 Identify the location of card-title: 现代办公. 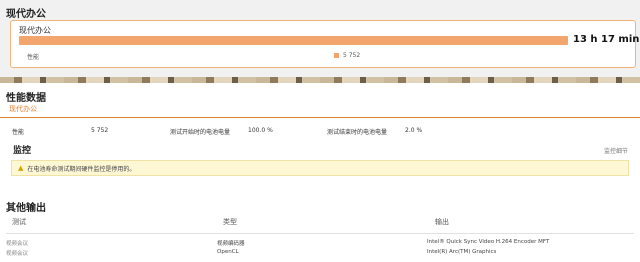
(35, 30).